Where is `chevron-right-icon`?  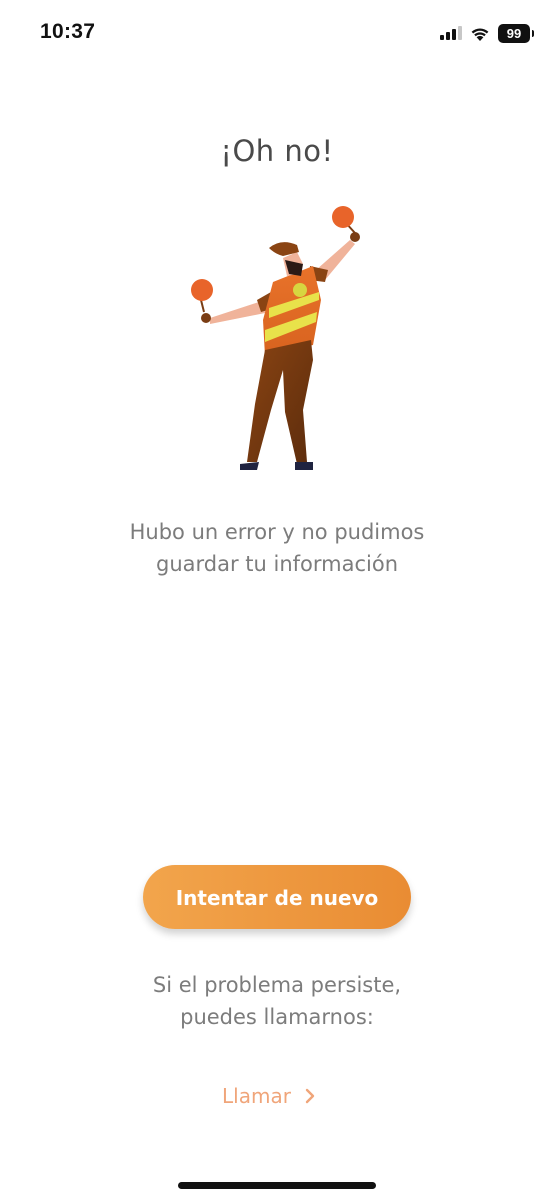
chevron-right-icon is located at coordinates (310, 1096).